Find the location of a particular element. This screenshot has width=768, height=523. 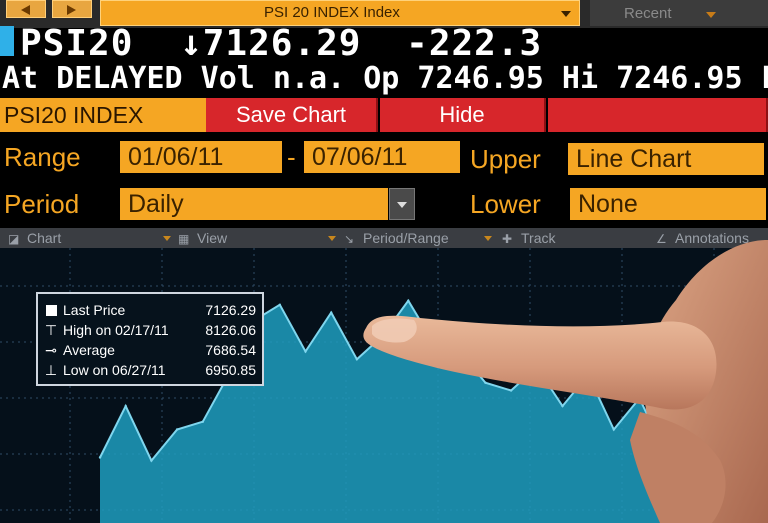

track-menu-label: Track is located at coordinates (538, 238).